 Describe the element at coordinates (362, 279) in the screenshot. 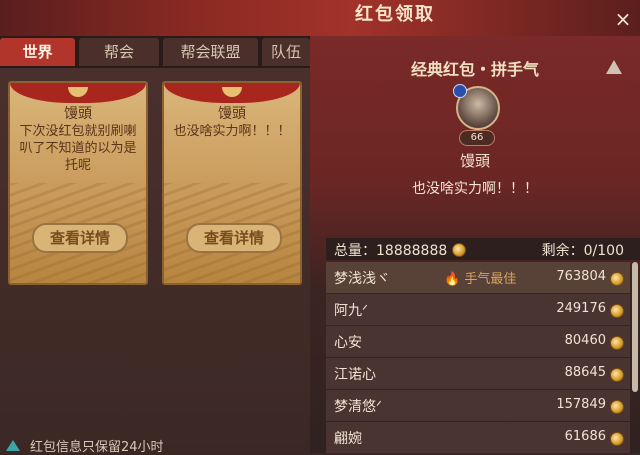

I see `recipient-name: 梦浅浅ヾ` at that location.